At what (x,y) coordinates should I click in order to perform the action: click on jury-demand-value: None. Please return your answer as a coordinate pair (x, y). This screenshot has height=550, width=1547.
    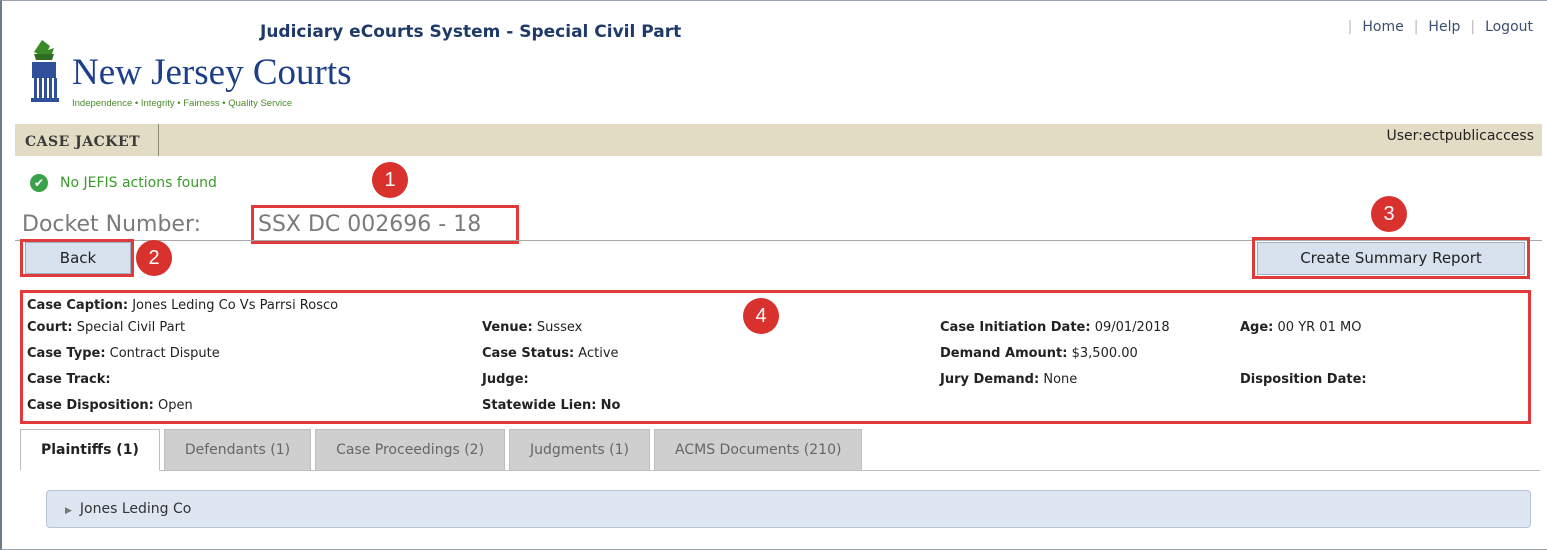
    Looking at the image, I should click on (1060, 379).